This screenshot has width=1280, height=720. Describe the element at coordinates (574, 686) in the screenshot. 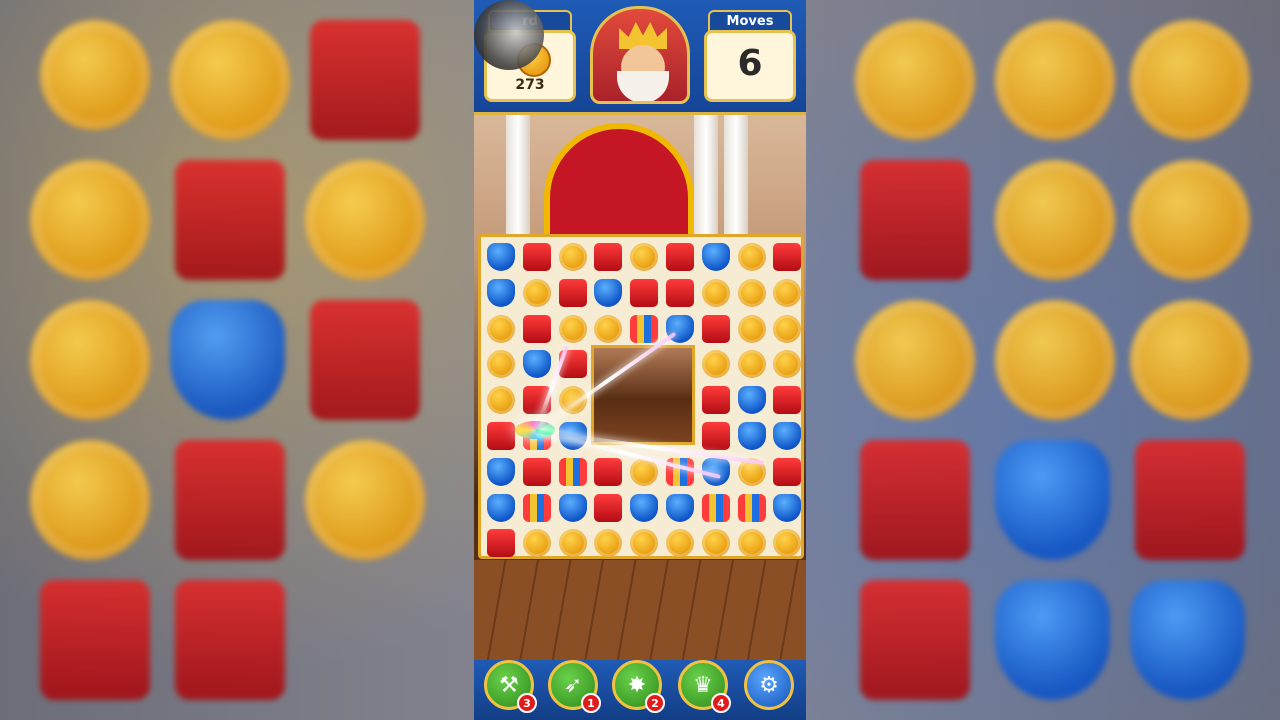

I see `arrow-booster-button: ➶ 1` at that location.